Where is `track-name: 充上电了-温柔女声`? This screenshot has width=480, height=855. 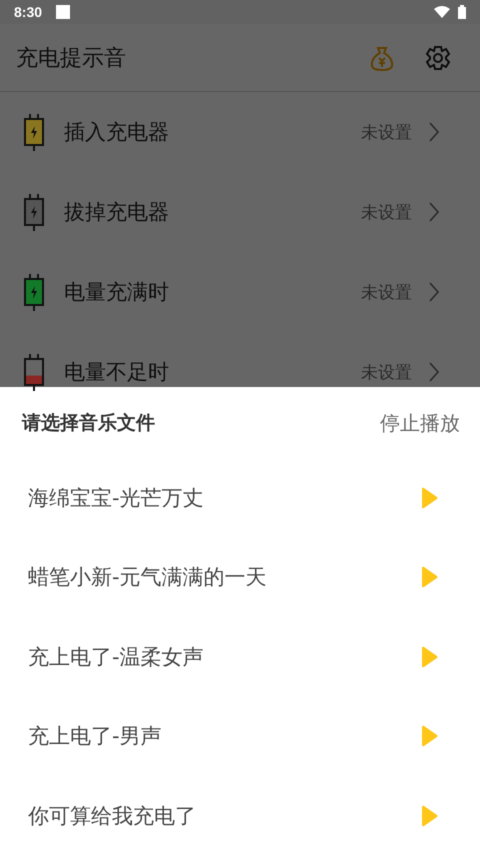 track-name: 充上电了-温柔女声 is located at coordinates (116, 656).